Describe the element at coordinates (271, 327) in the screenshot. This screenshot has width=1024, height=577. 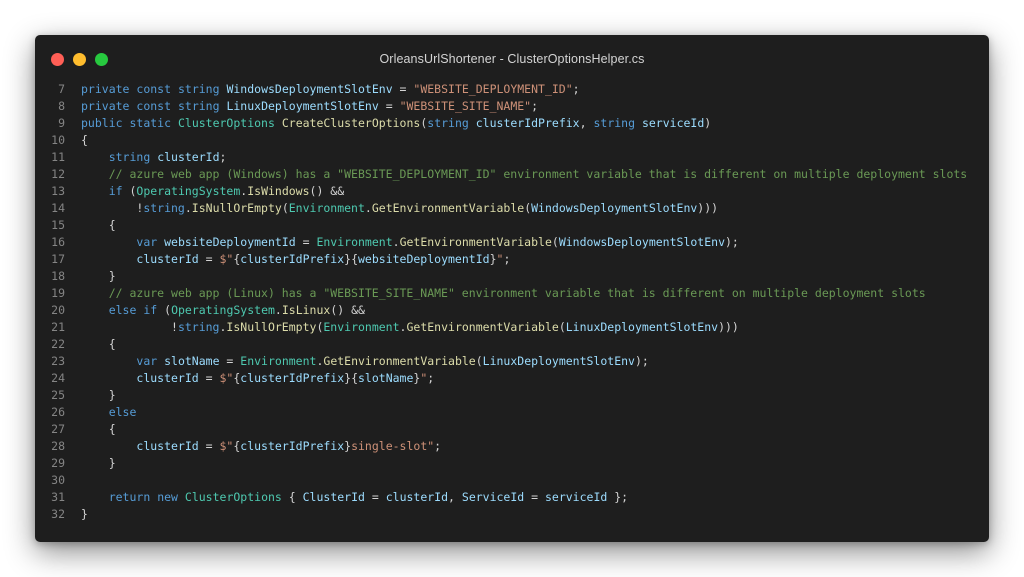
I see `code-token: IsNullOrEmpty` at that location.